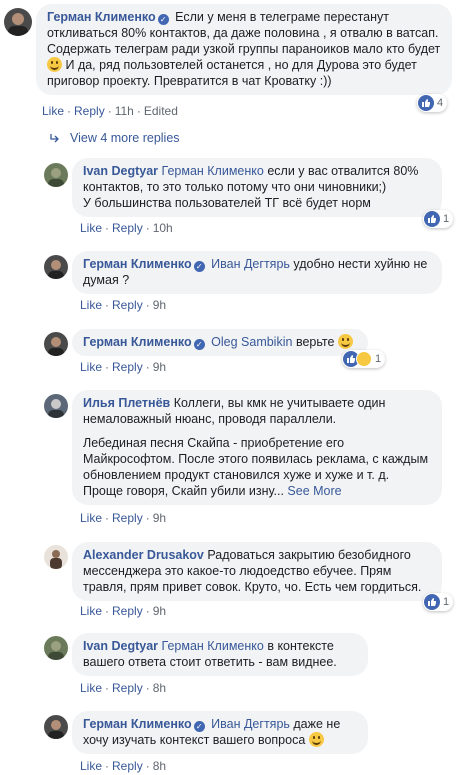  I want to click on see-more-link: See More, so click(314, 491).